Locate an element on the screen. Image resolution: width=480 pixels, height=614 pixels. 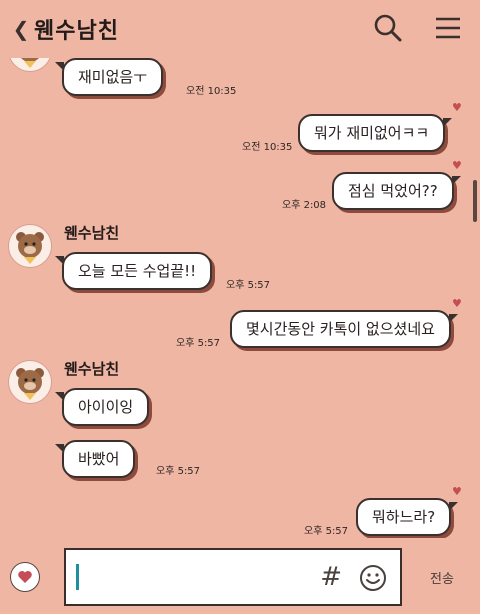
message-composer: # 전송 is located at coordinates (240, 577).